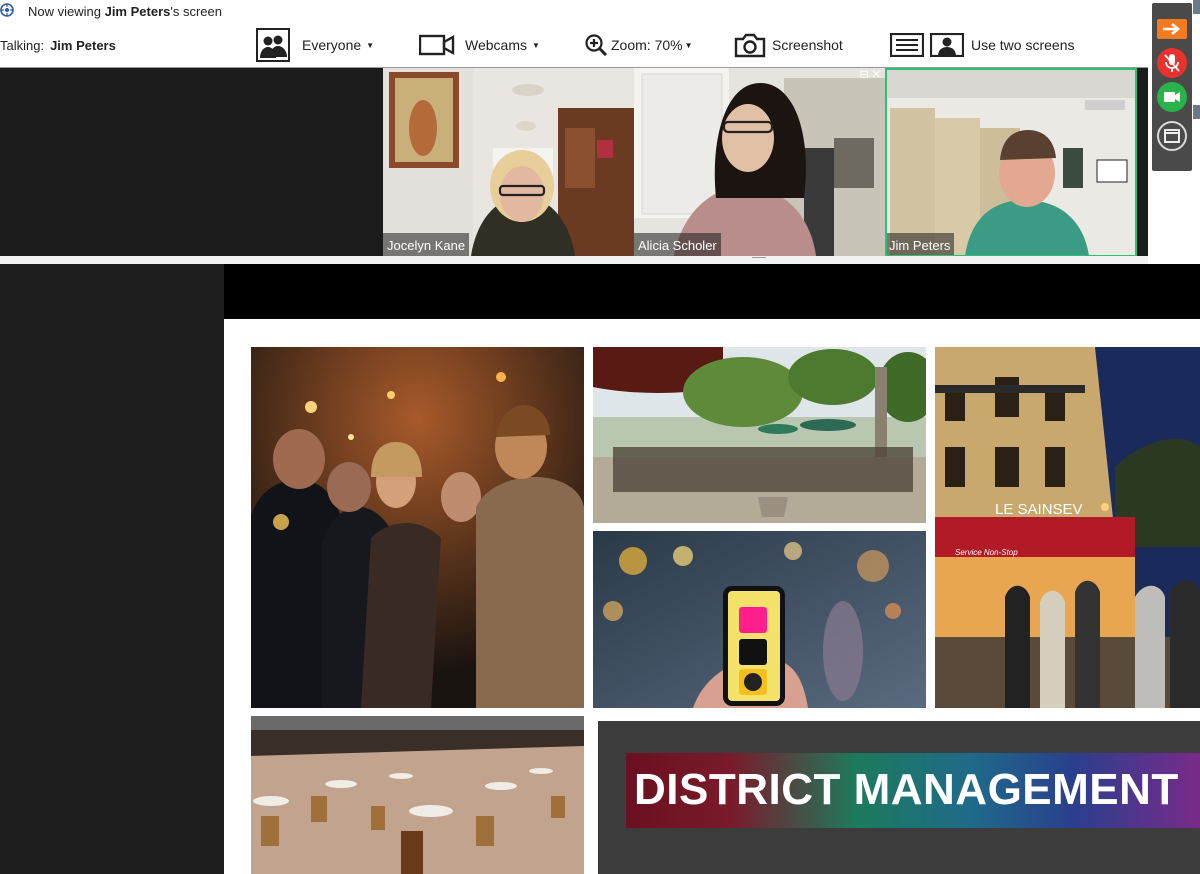 The width and height of the screenshot is (1200, 874). I want to click on talking-label: Talking:, so click(22, 45).